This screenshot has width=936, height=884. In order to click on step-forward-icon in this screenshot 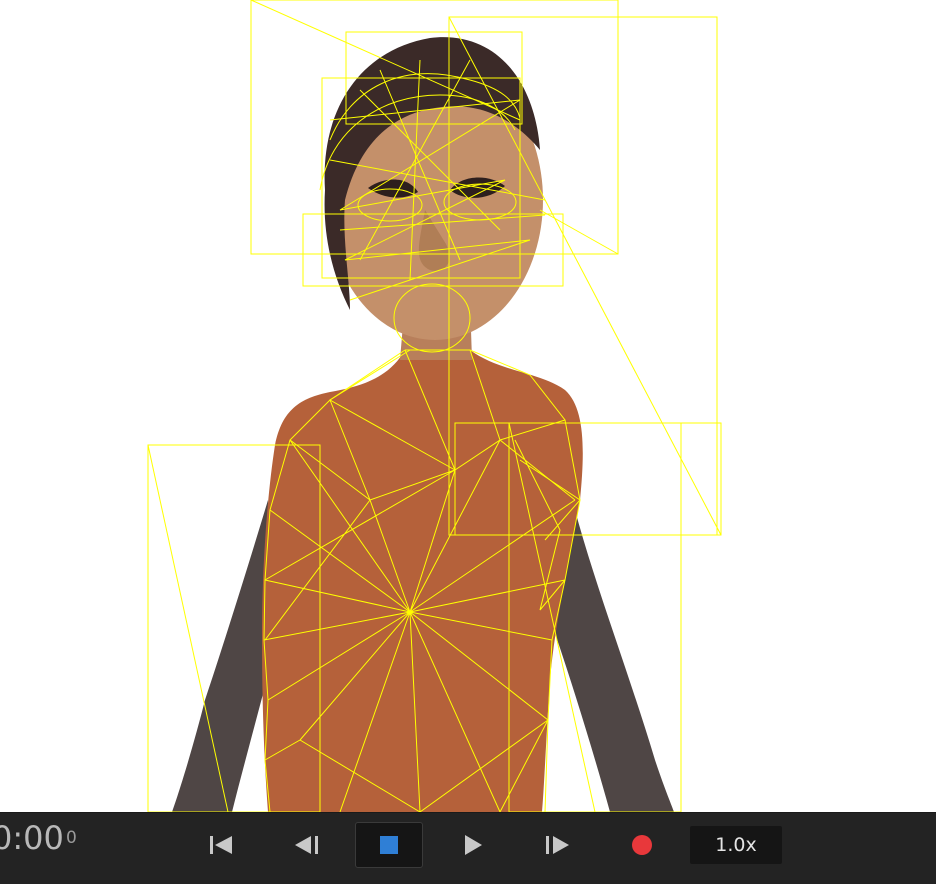, I will do `click(557, 845)`.